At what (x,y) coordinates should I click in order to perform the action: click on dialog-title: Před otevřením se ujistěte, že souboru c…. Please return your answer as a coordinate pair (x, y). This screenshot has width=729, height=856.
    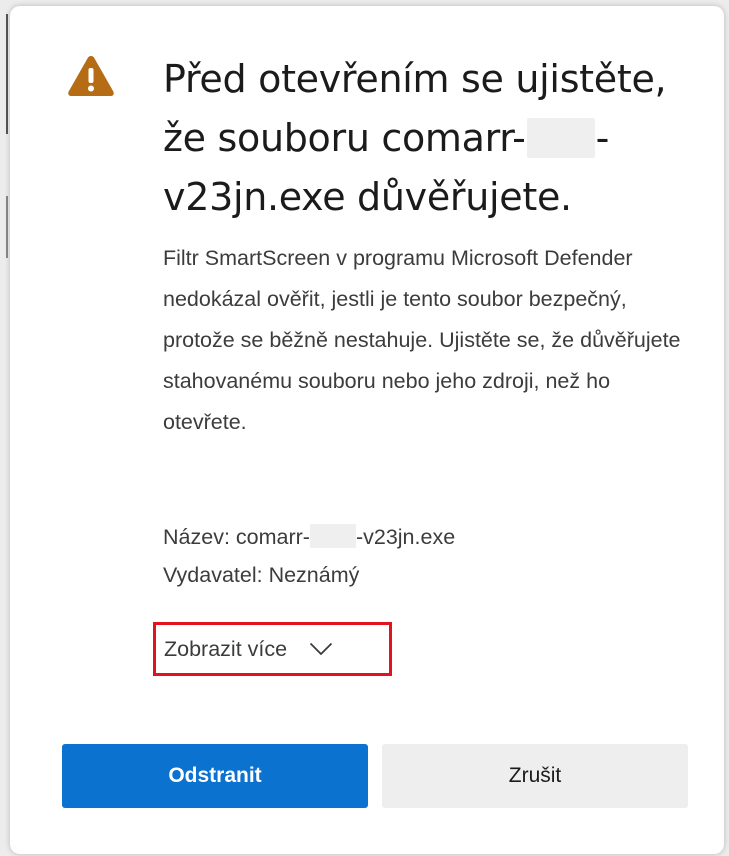
    Looking at the image, I should click on (423, 138).